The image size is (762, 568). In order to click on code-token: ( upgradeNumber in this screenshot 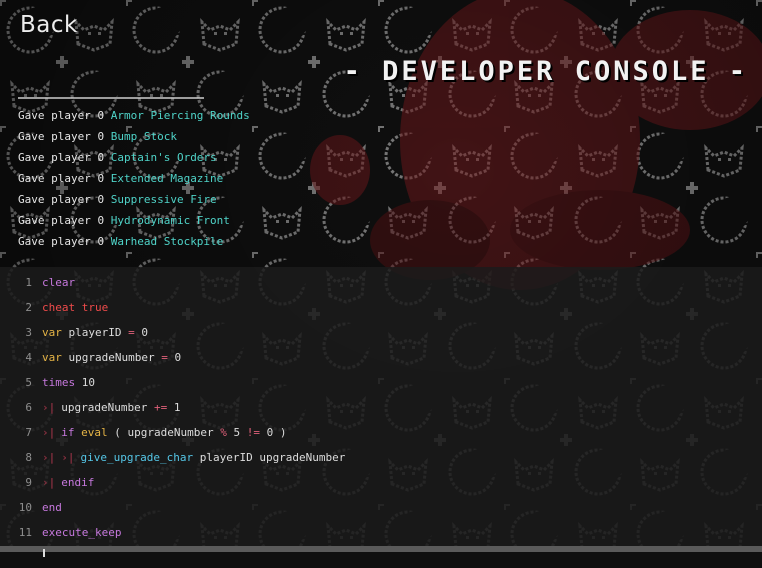, I will do `click(164, 432)`.